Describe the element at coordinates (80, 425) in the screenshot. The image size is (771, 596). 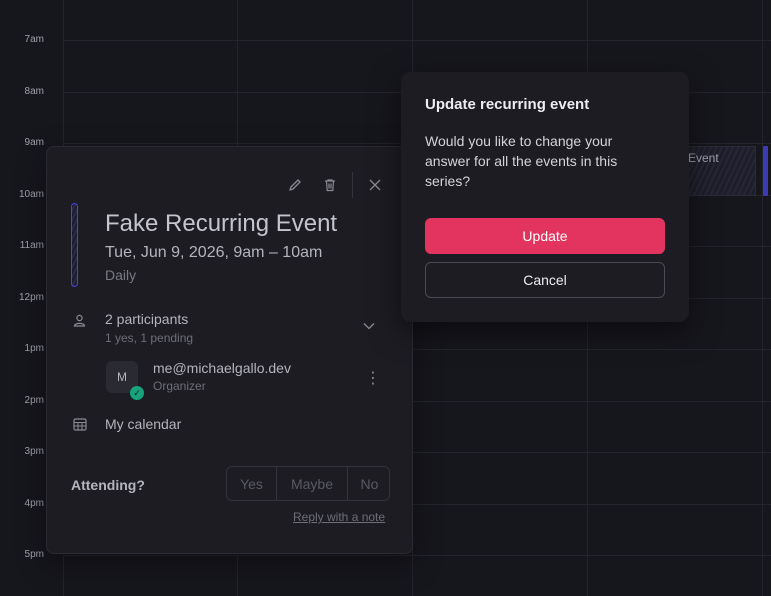
I see `calendar-icon` at that location.